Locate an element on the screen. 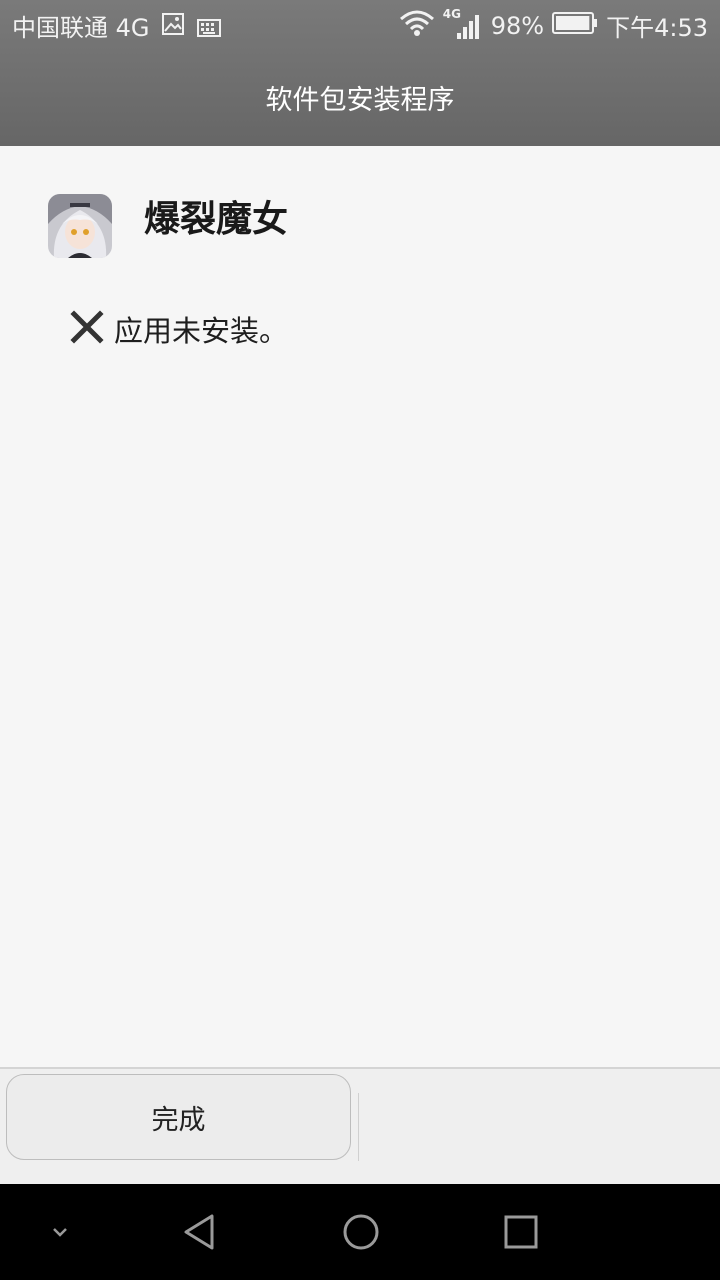 This screenshot has width=720, height=1280. clock: 下午4:53 is located at coordinates (657, 28).